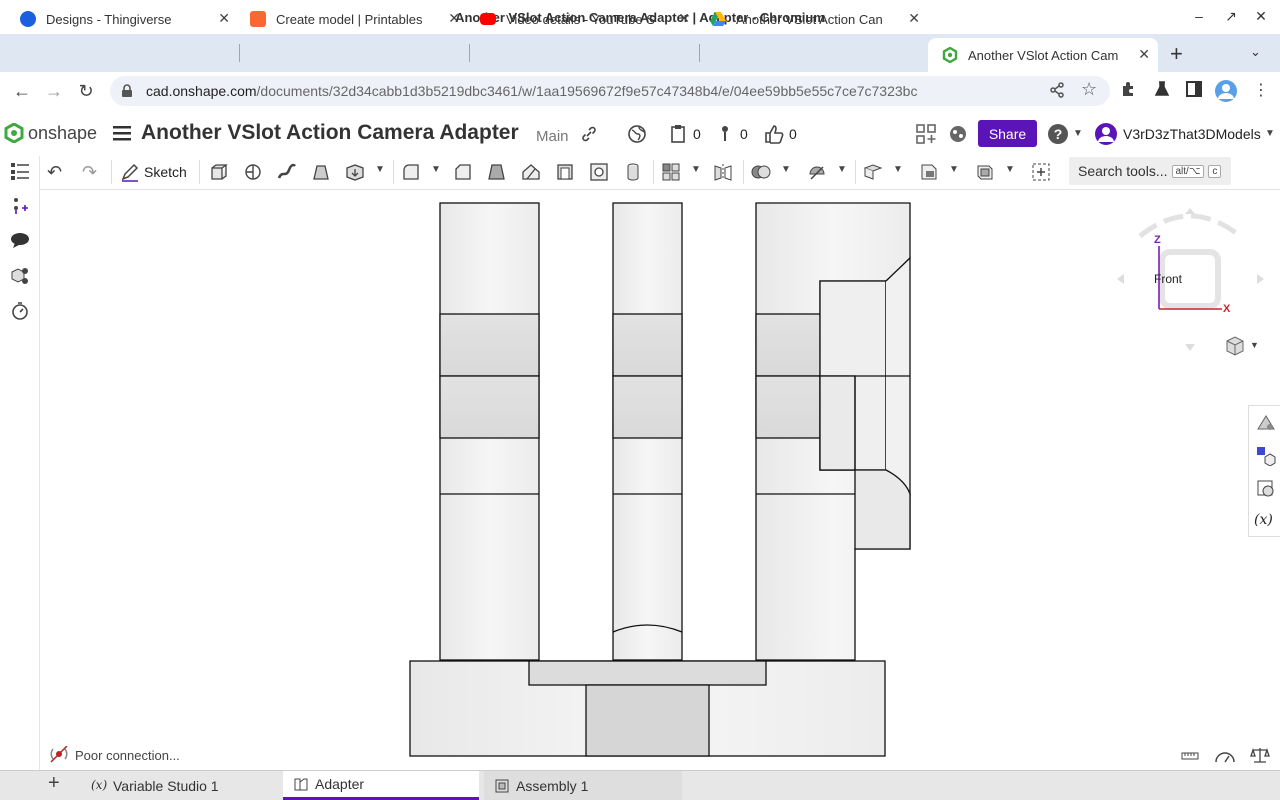  What do you see at coordinates (1199, 16) in the screenshot?
I see `minimize-button: –` at bounding box center [1199, 16].